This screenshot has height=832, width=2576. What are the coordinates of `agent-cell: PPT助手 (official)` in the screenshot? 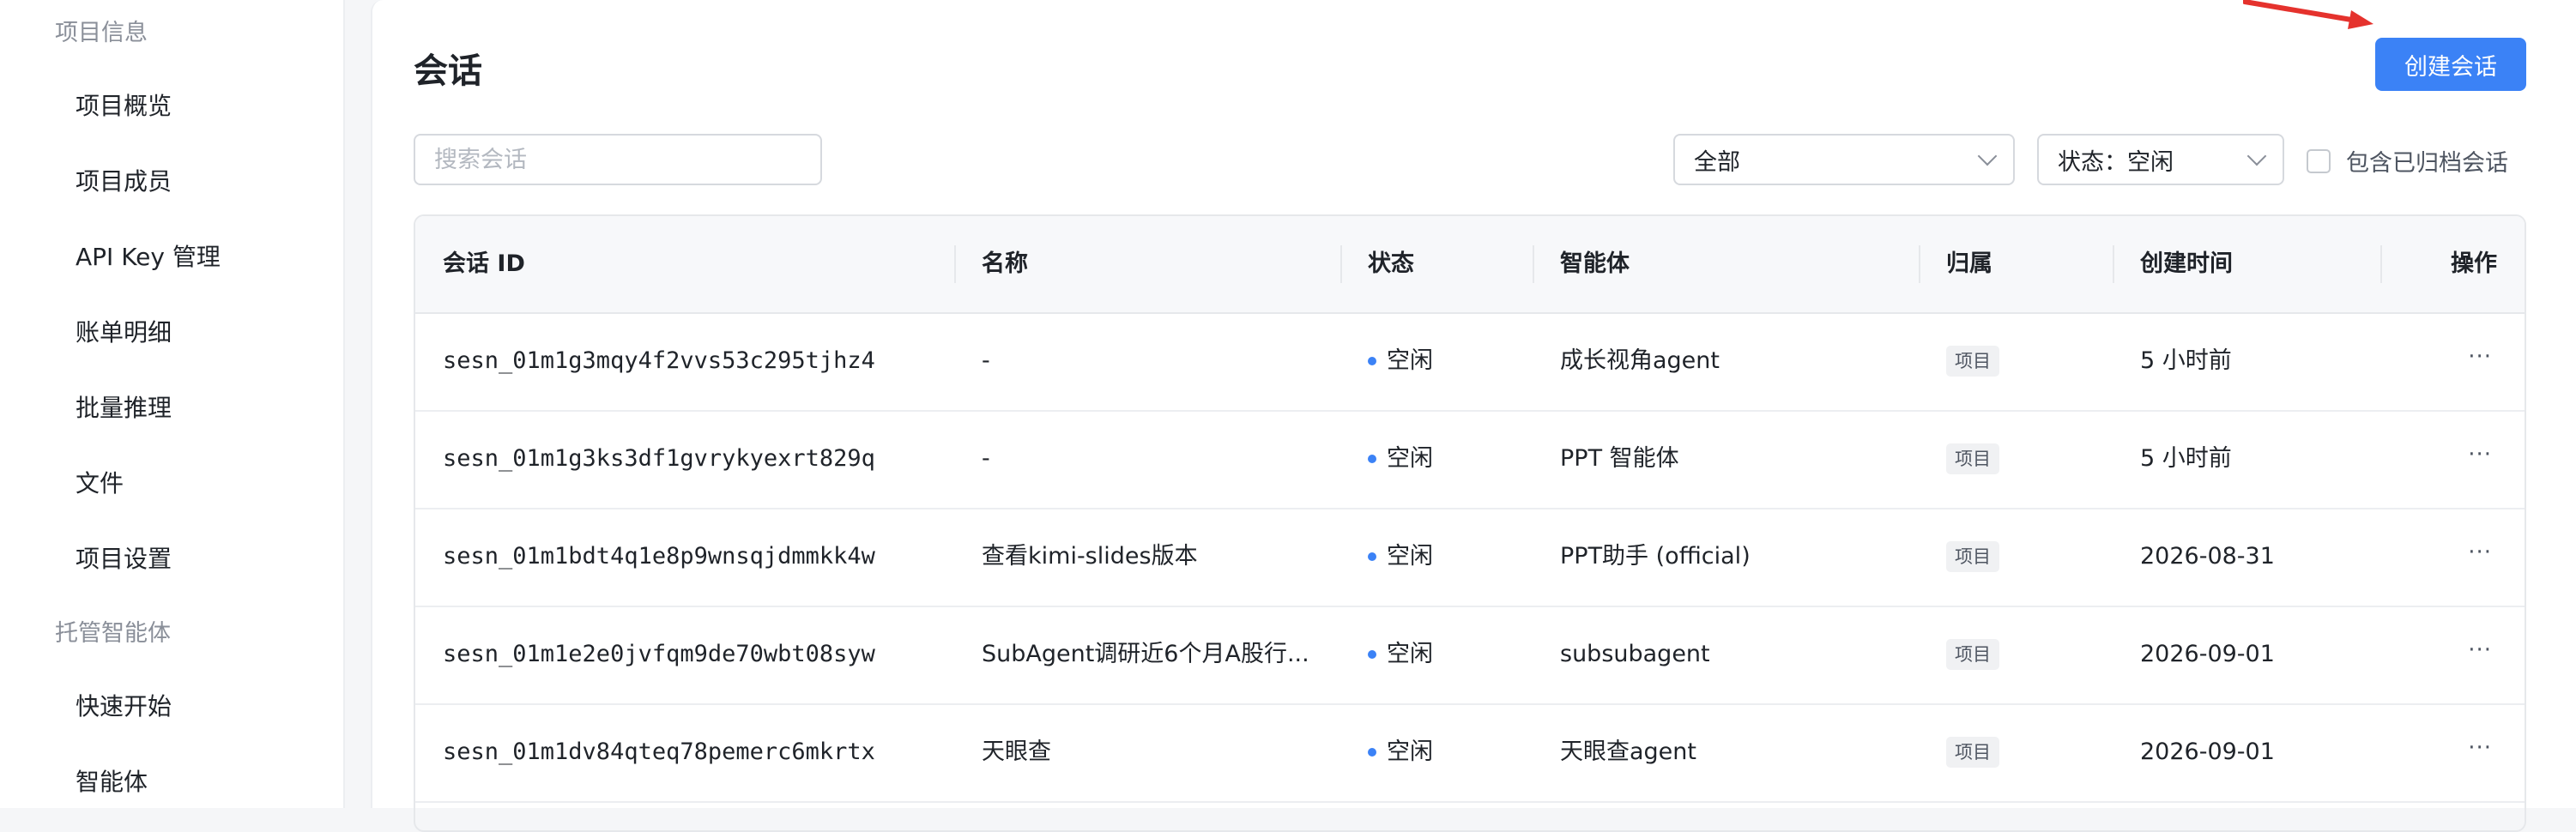 It's located at (1655, 556).